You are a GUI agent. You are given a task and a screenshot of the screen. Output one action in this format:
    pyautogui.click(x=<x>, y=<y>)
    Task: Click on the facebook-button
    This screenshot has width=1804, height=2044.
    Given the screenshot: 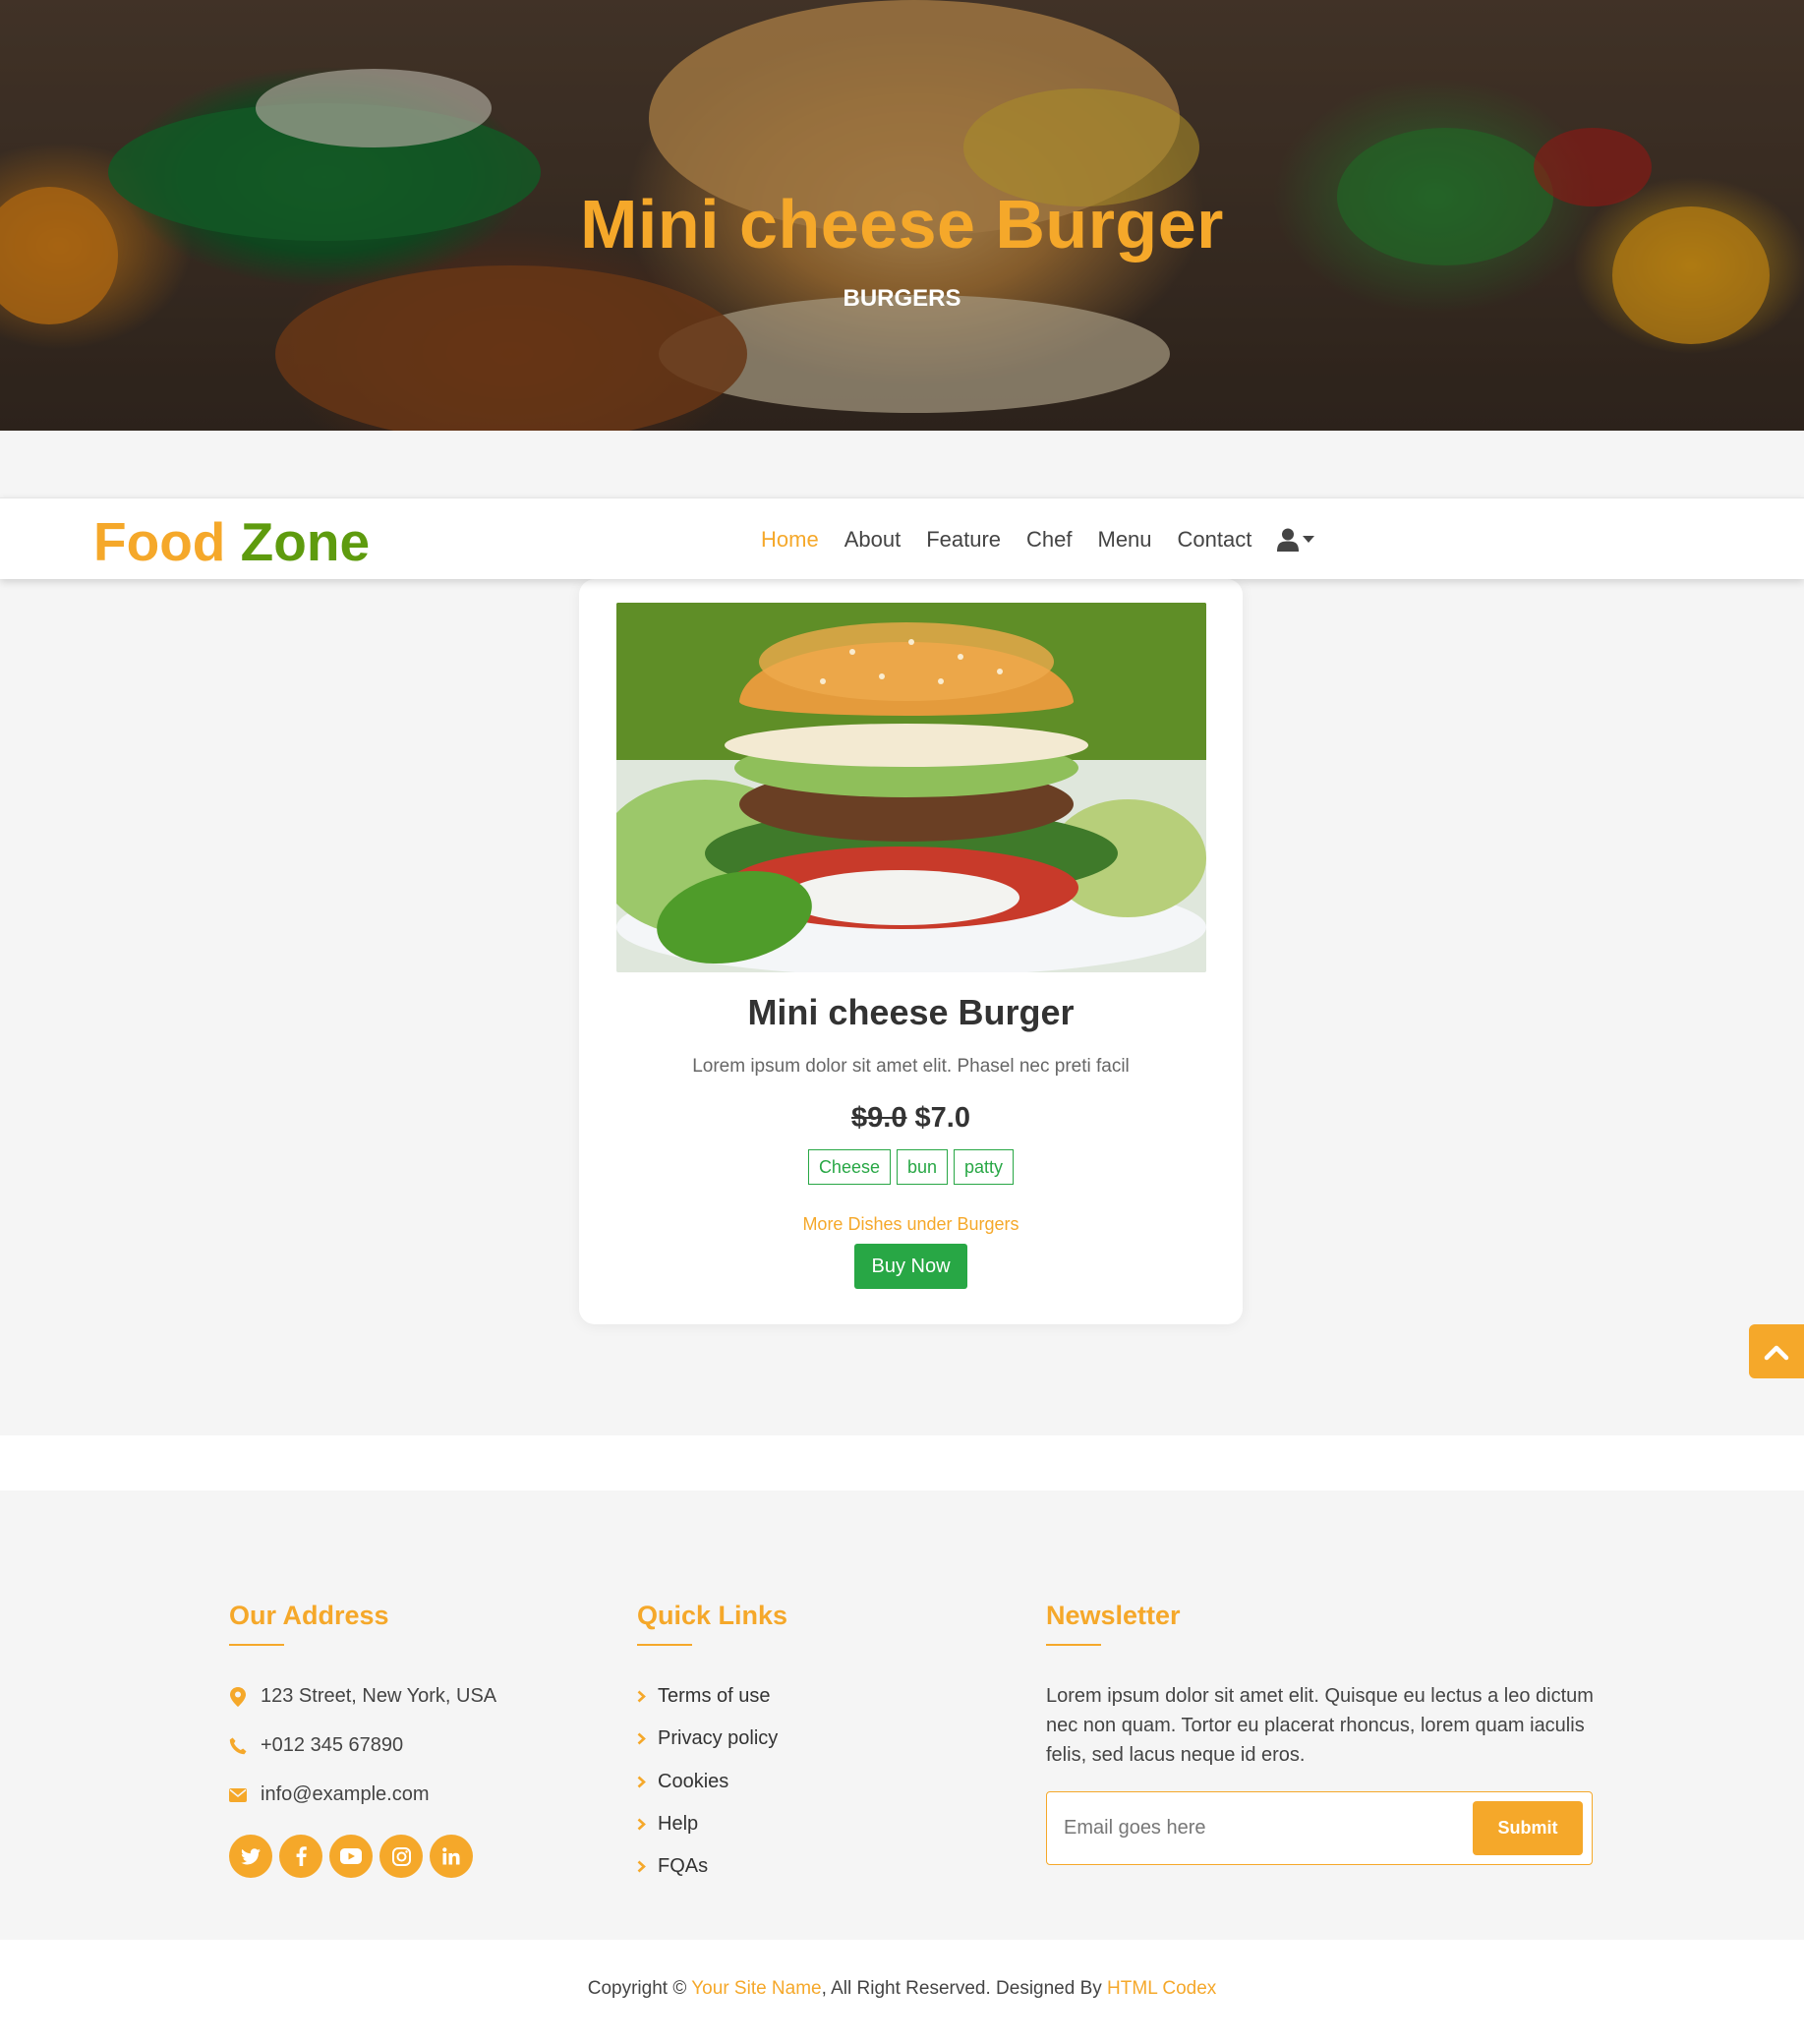 What is the action you would take?
    pyautogui.click(x=300, y=1856)
    